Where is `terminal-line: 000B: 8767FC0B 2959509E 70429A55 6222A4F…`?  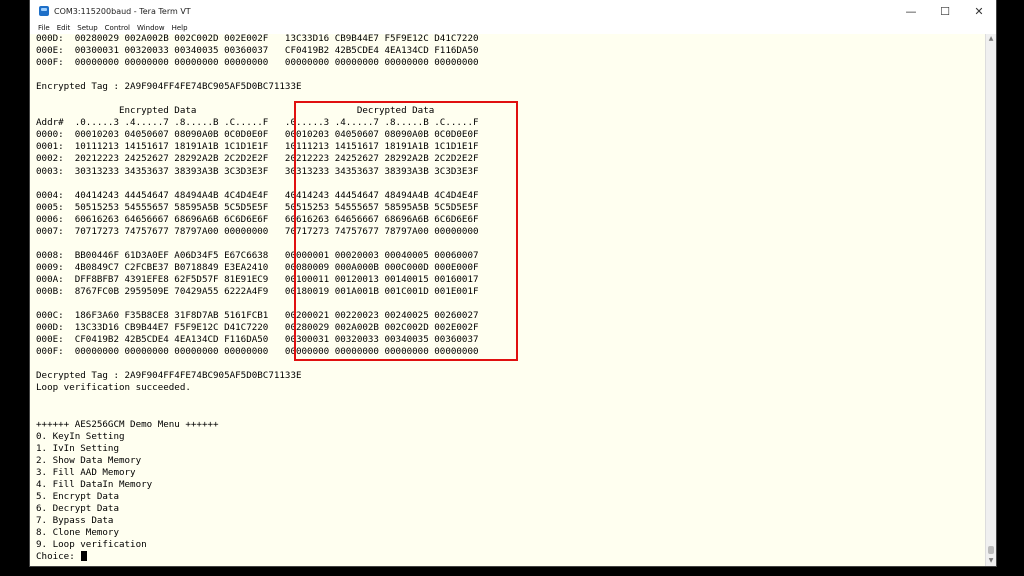
terminal-line: 000B: 8767FC0B 2959509E 70429A55 6222A4F… is located at coordinates (510, 292).